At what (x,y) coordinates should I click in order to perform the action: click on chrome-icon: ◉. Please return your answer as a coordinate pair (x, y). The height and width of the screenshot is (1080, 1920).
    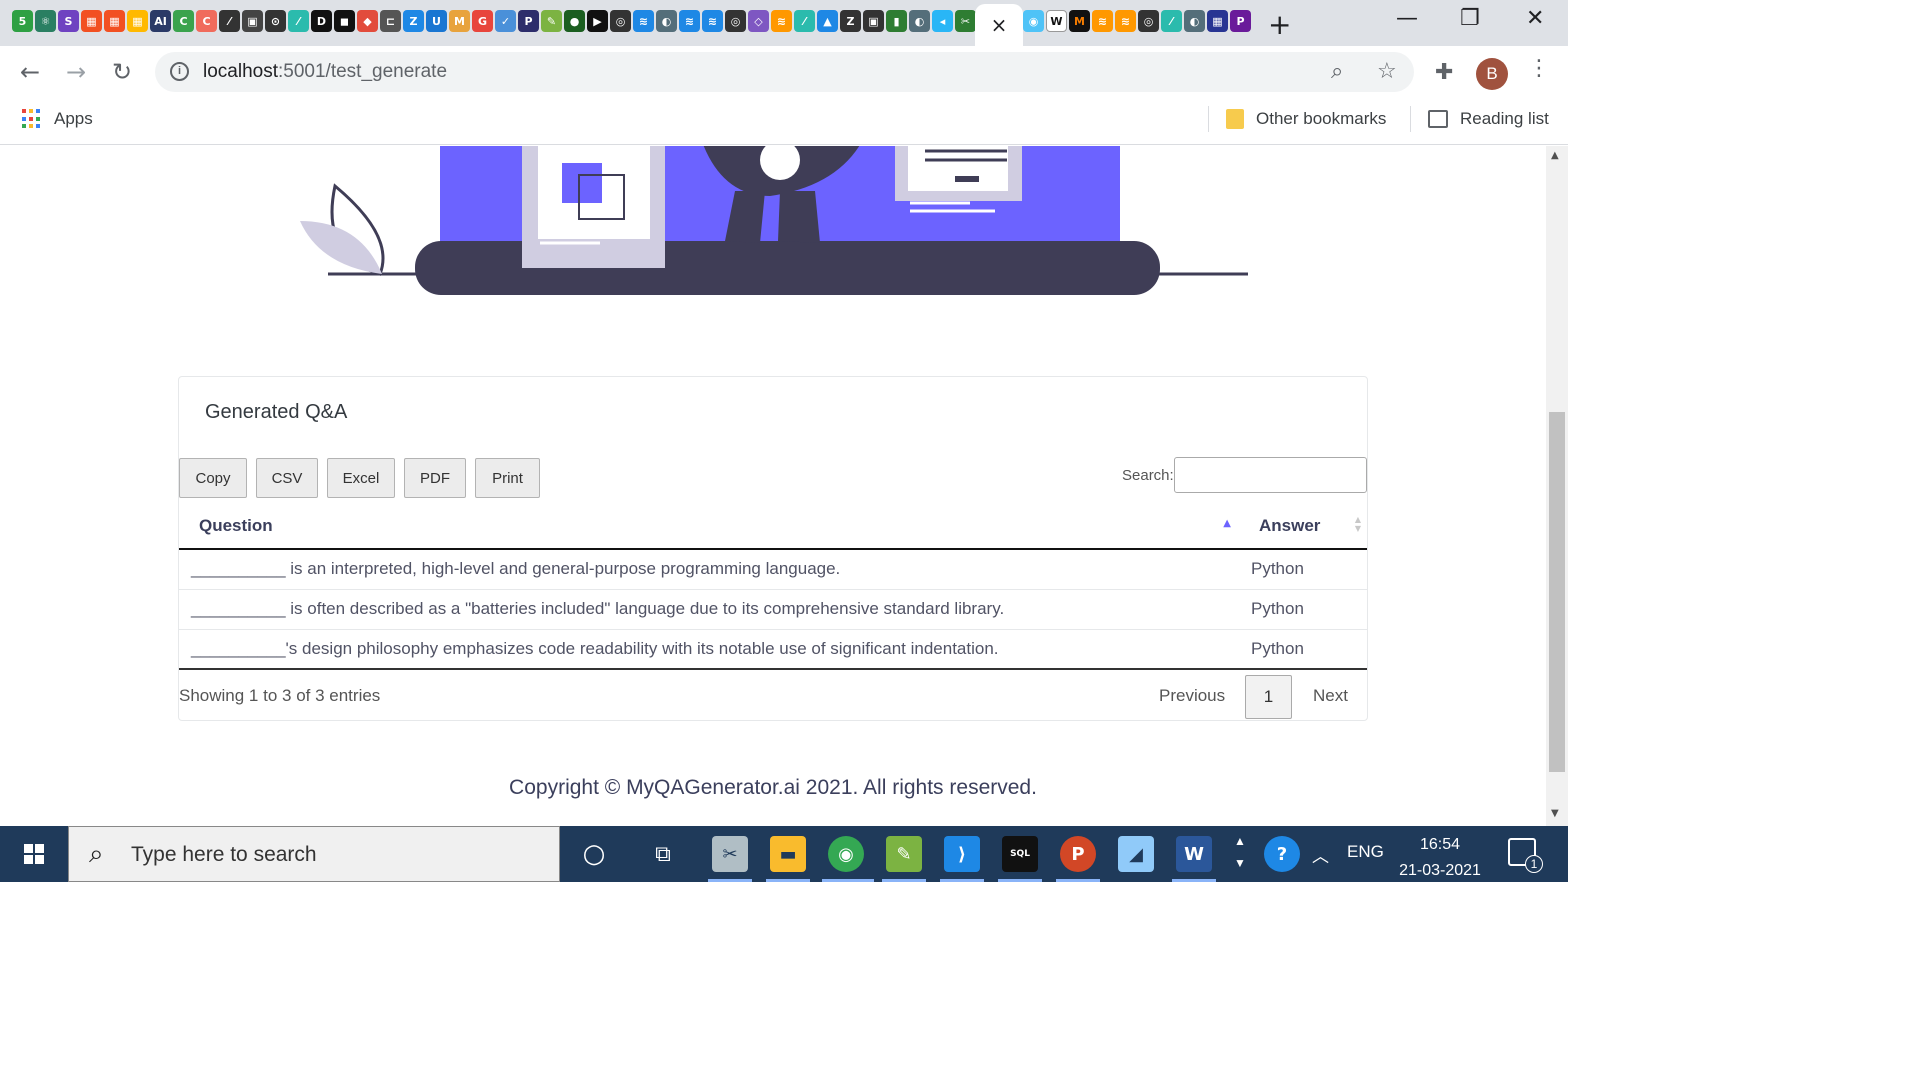
    Looking at the image, I should click on (846, 854).